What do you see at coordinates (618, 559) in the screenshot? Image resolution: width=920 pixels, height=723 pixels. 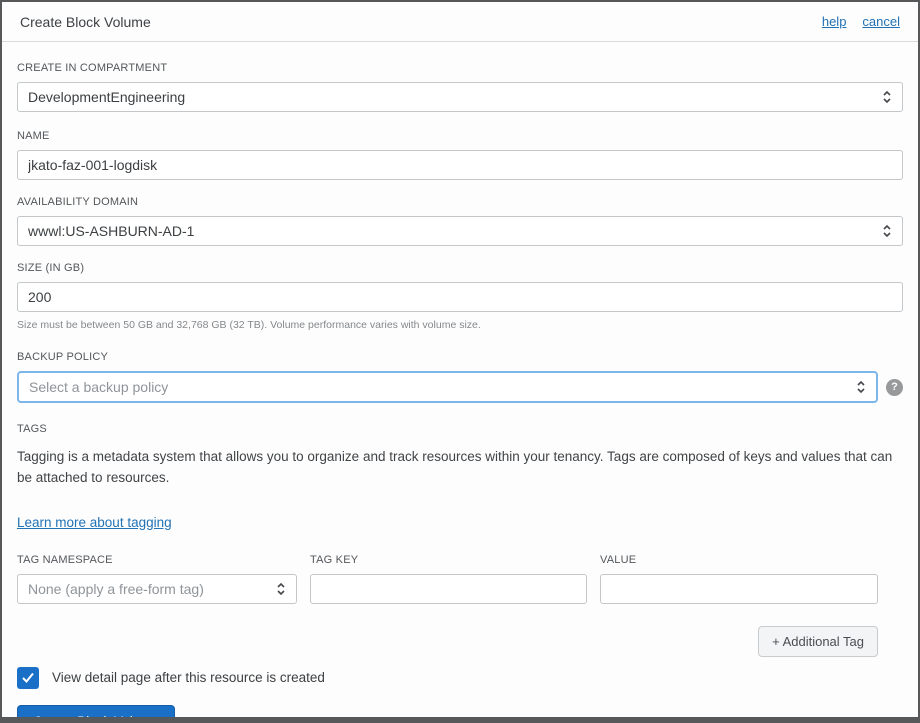 I see `tag-value-label: VALUE` at bounding box center [618, 559].